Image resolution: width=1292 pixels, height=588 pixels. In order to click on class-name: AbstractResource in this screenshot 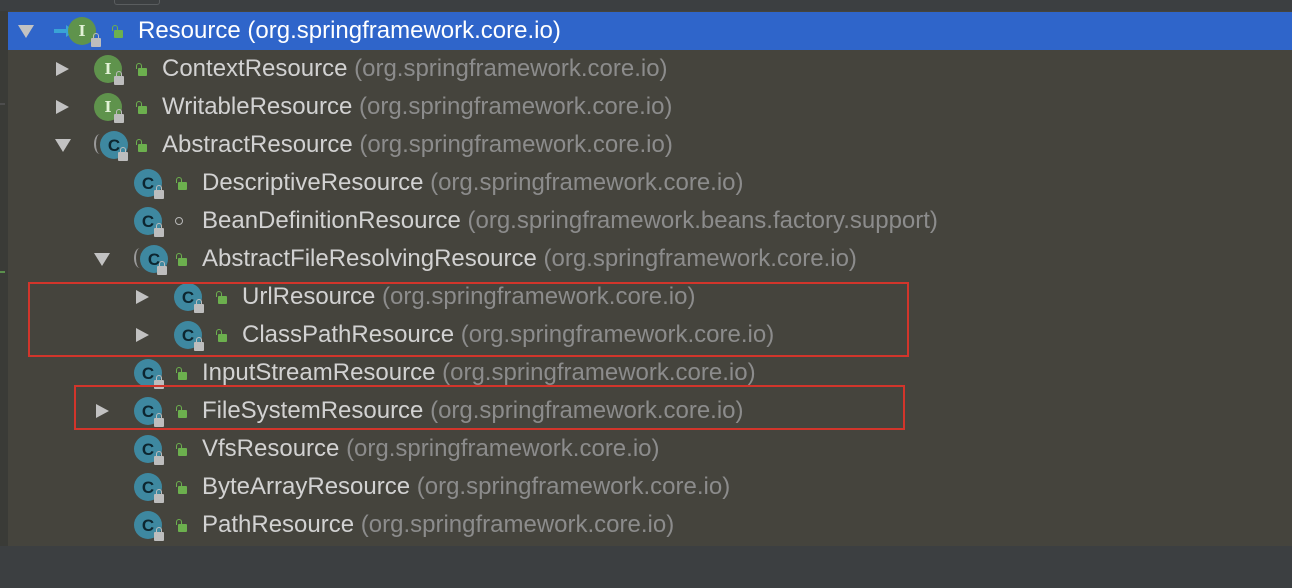, I will do `click(257, 144)`.